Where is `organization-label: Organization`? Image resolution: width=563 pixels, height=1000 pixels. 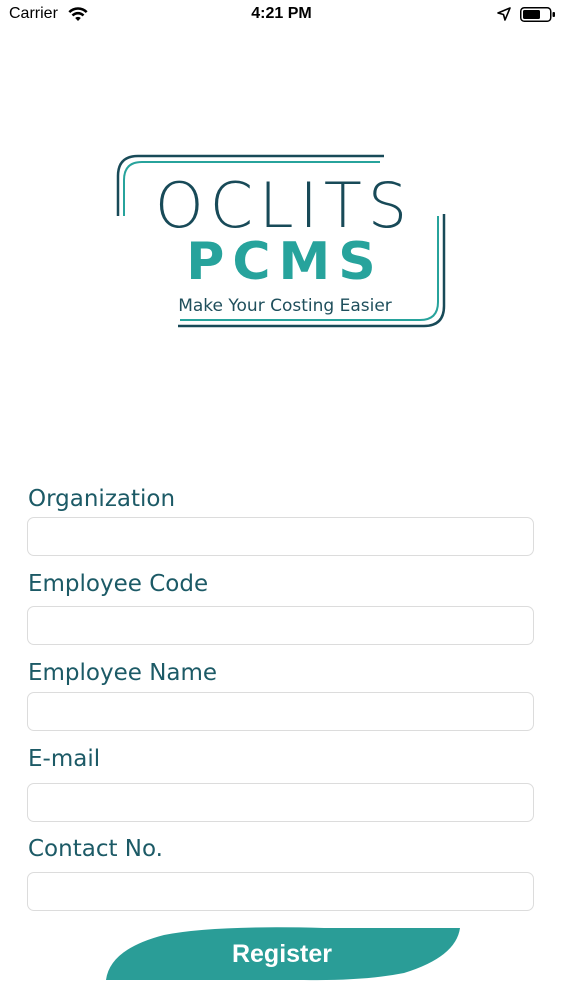
organization-label: Organization is located at coordinates (102, 499).